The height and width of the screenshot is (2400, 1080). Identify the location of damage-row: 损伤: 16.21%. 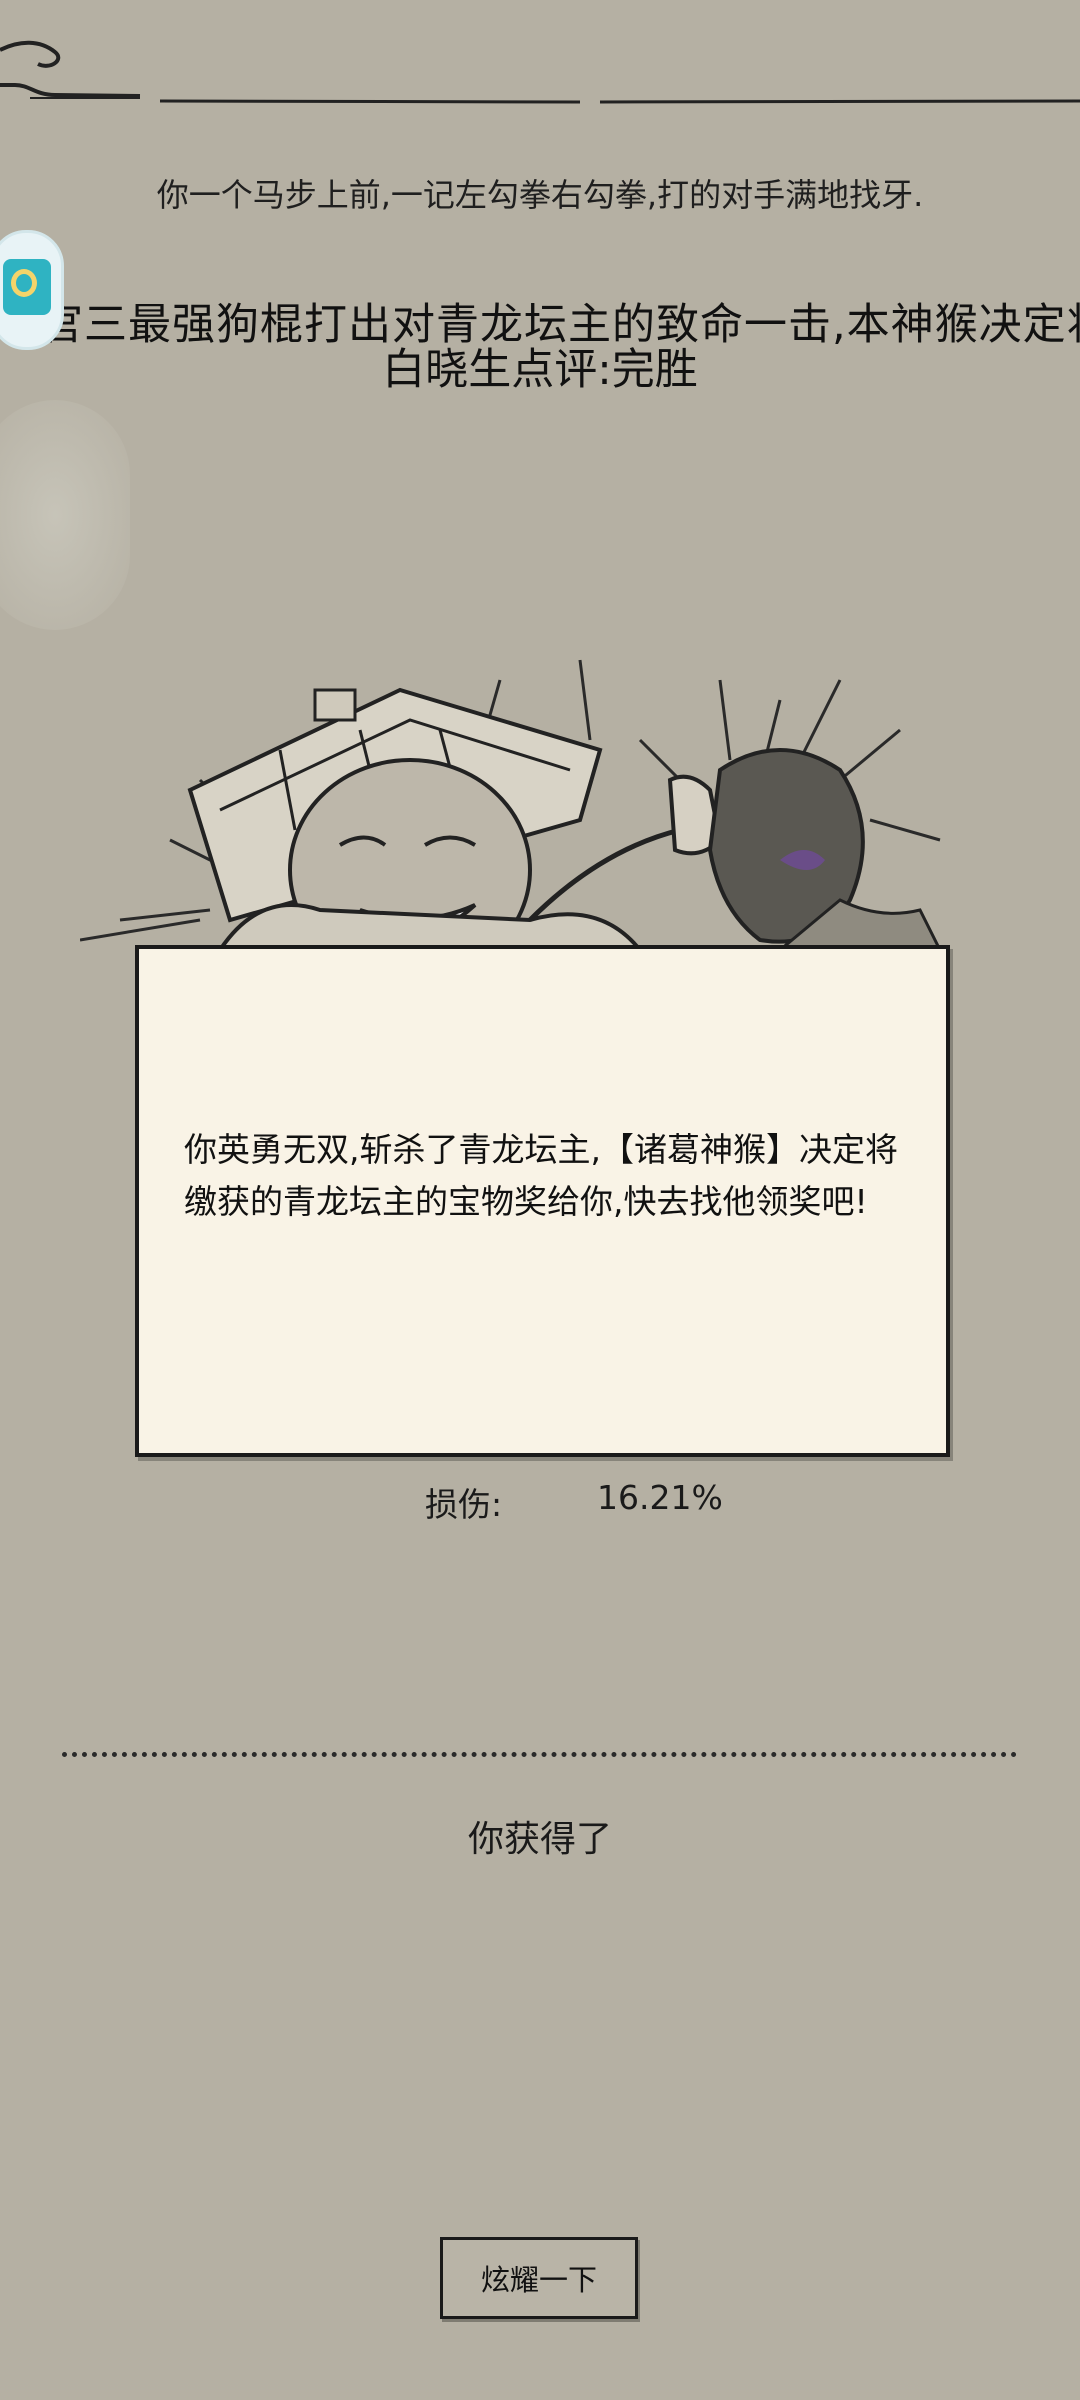
(540, 1503).